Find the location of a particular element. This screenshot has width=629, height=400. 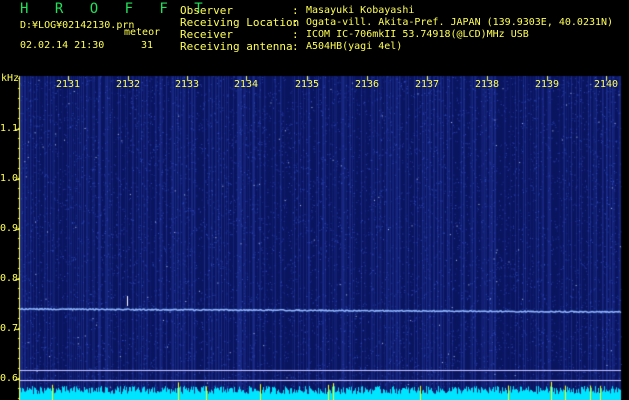

time-tick-label: 2135 is located at coordinates (307, 84).